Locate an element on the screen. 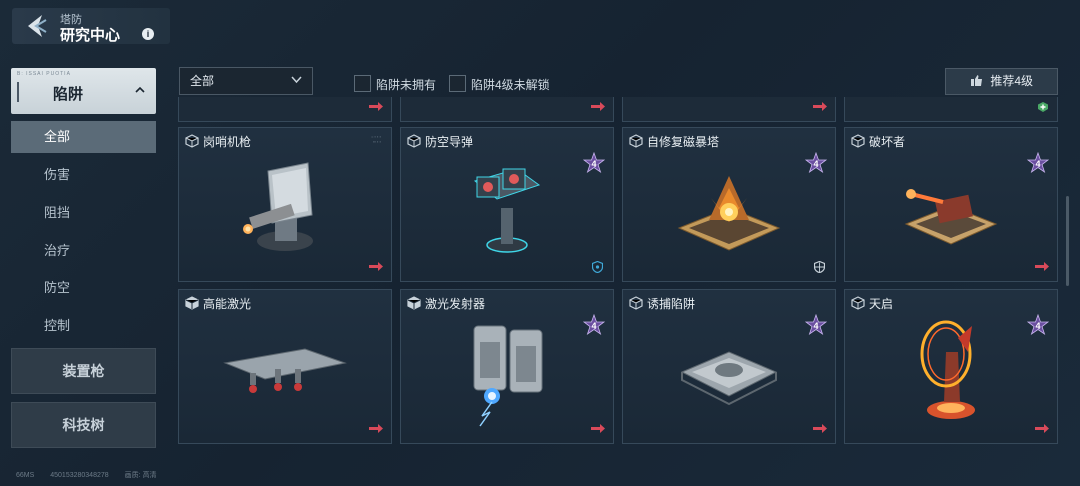 This screenshot has height=486, width=1080. section-bar is located at coordinates (18, 92).